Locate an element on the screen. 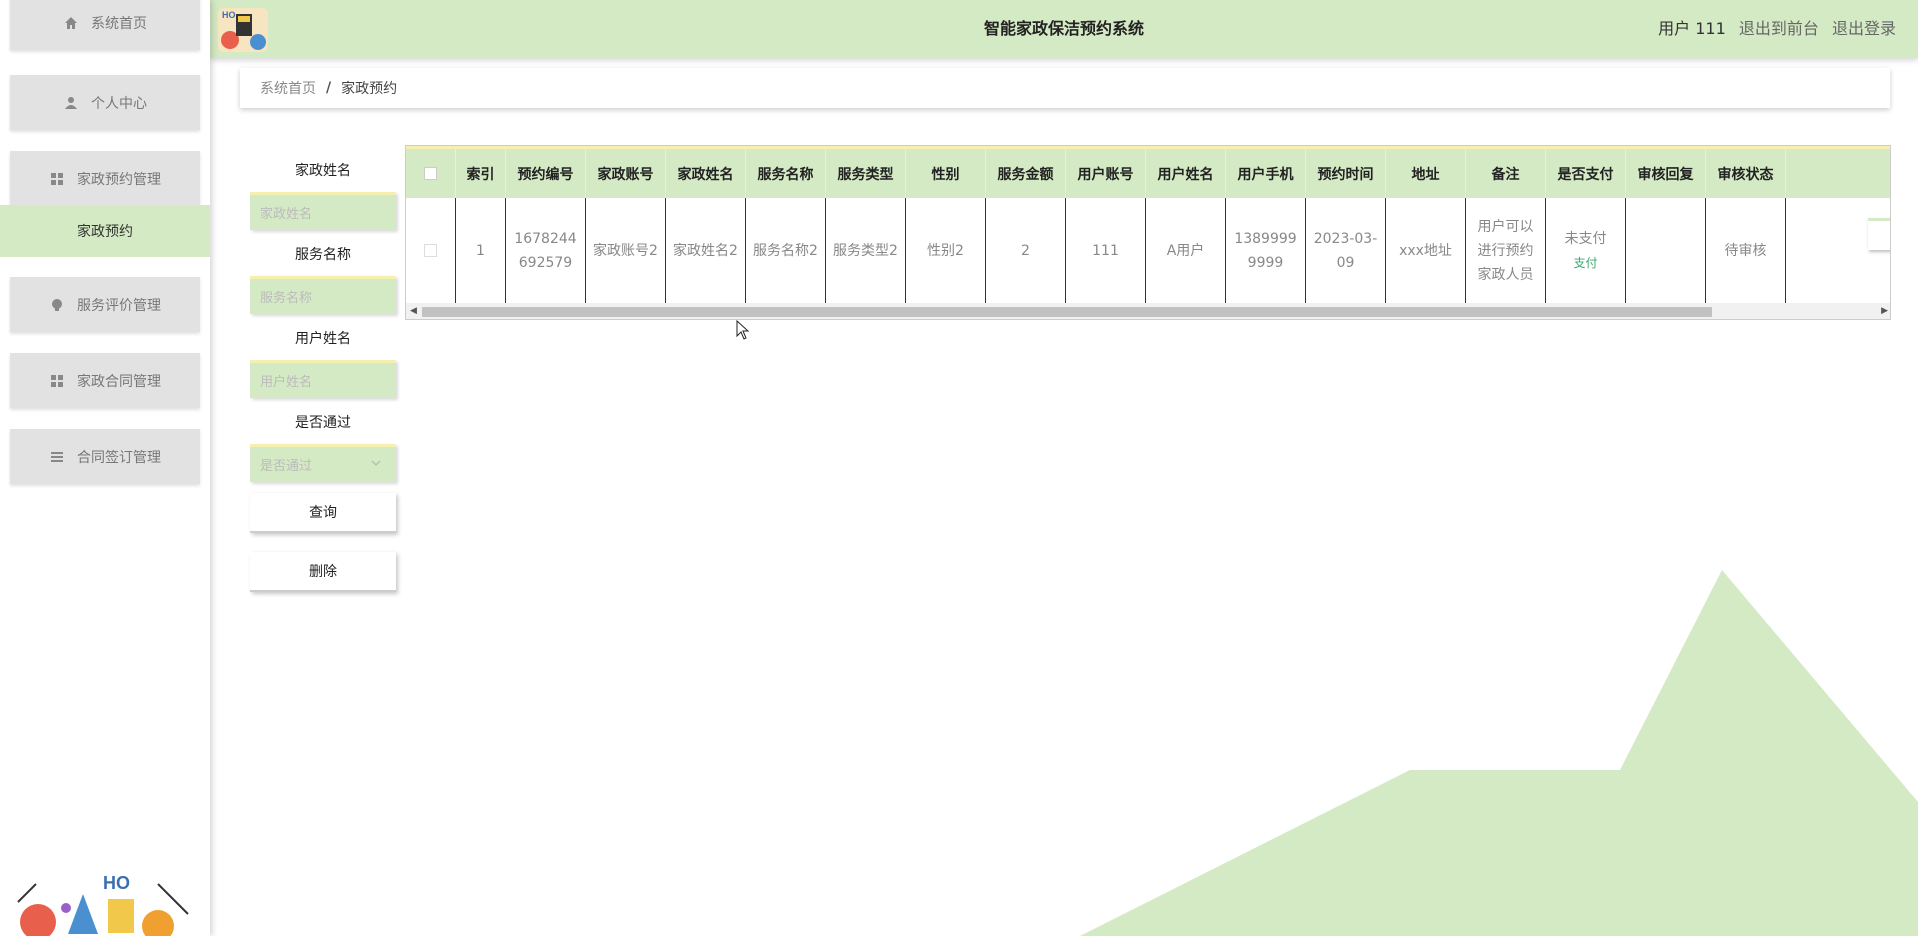  sidebar-item-home: 系统首页 is located at coordinates (105, 25).